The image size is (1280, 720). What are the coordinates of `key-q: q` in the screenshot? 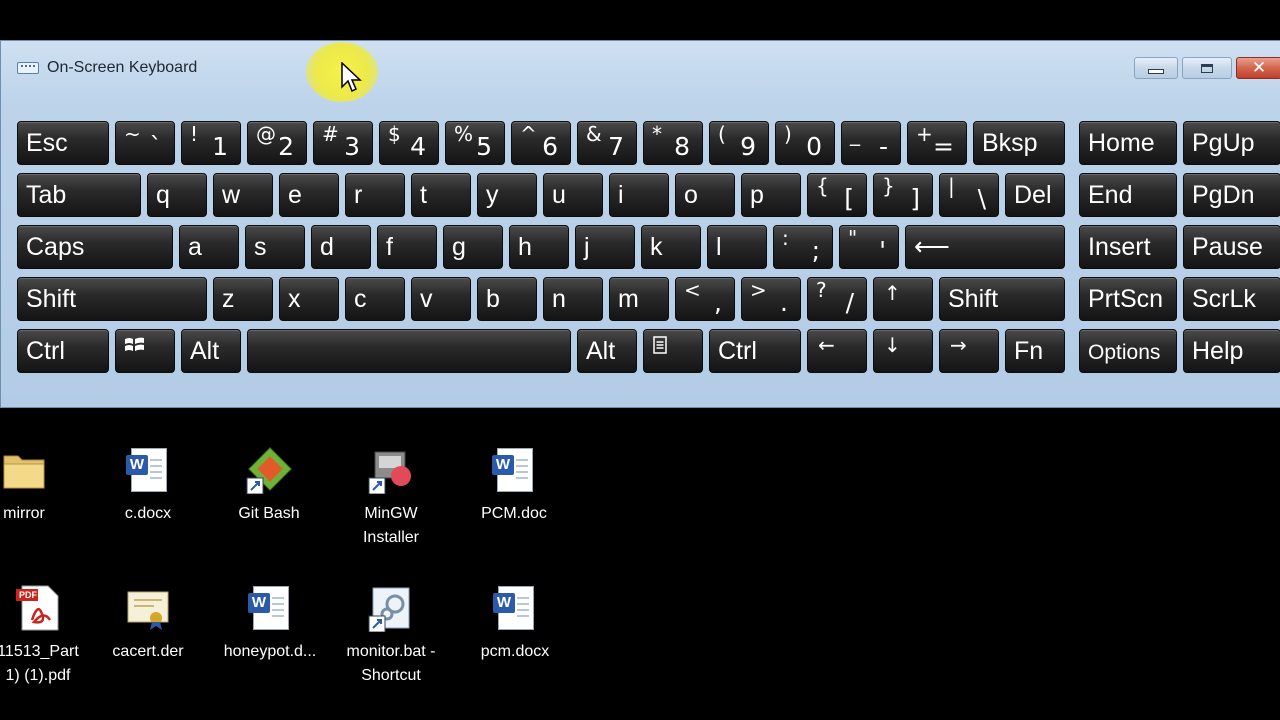 It's located at (177, 195).